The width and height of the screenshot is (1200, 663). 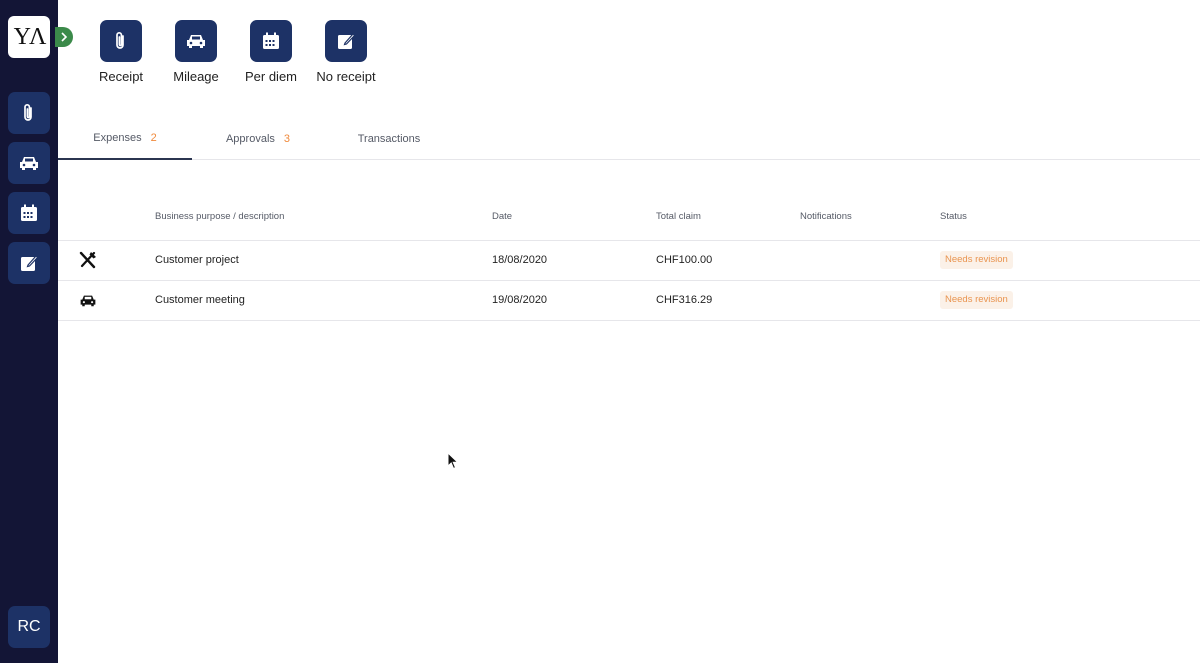 I want to click on sidebar-expand-button, so click(x=64, y=37).